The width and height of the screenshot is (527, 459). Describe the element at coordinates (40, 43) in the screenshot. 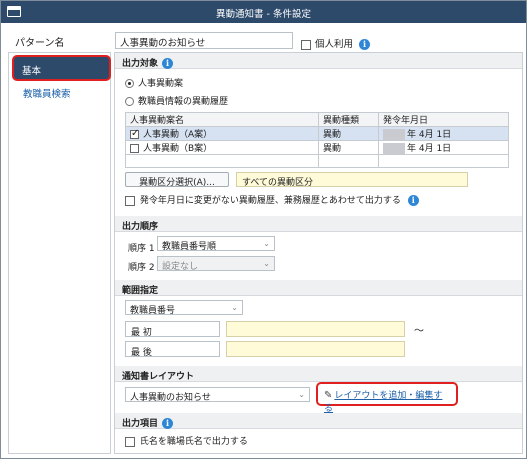

I see `pattern-name-label: パターン名` at that location.